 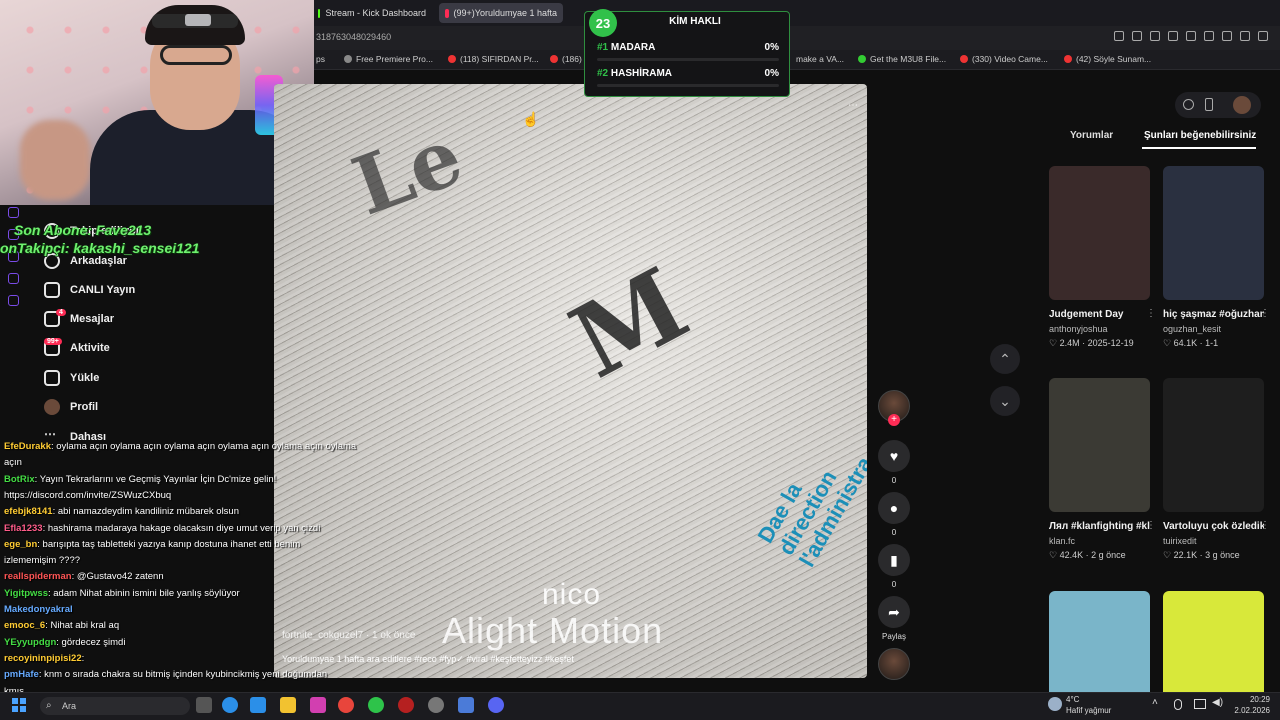 I want to click on taskview-icon, so click(x=204, y=705).